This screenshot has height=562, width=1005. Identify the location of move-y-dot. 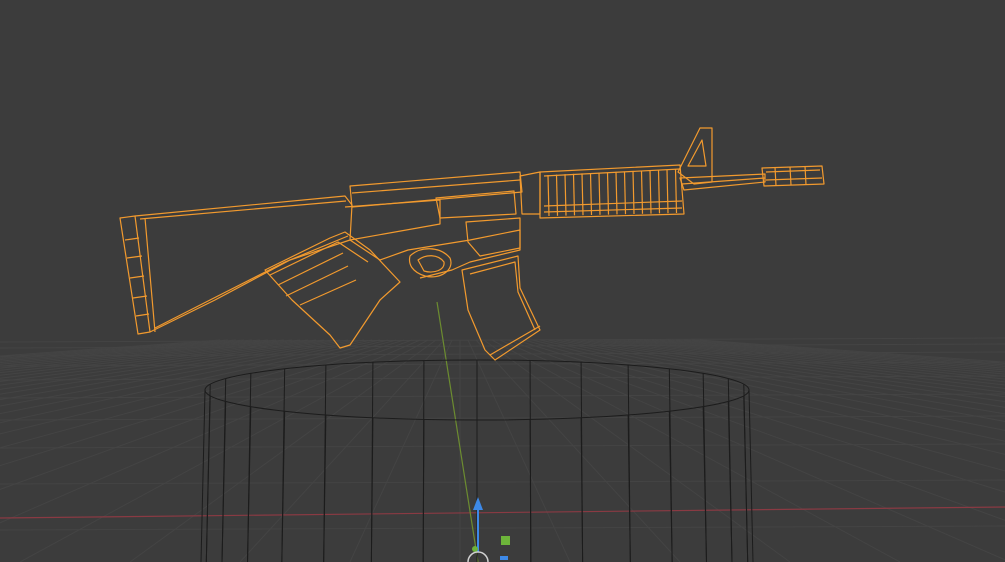
(475, 549).